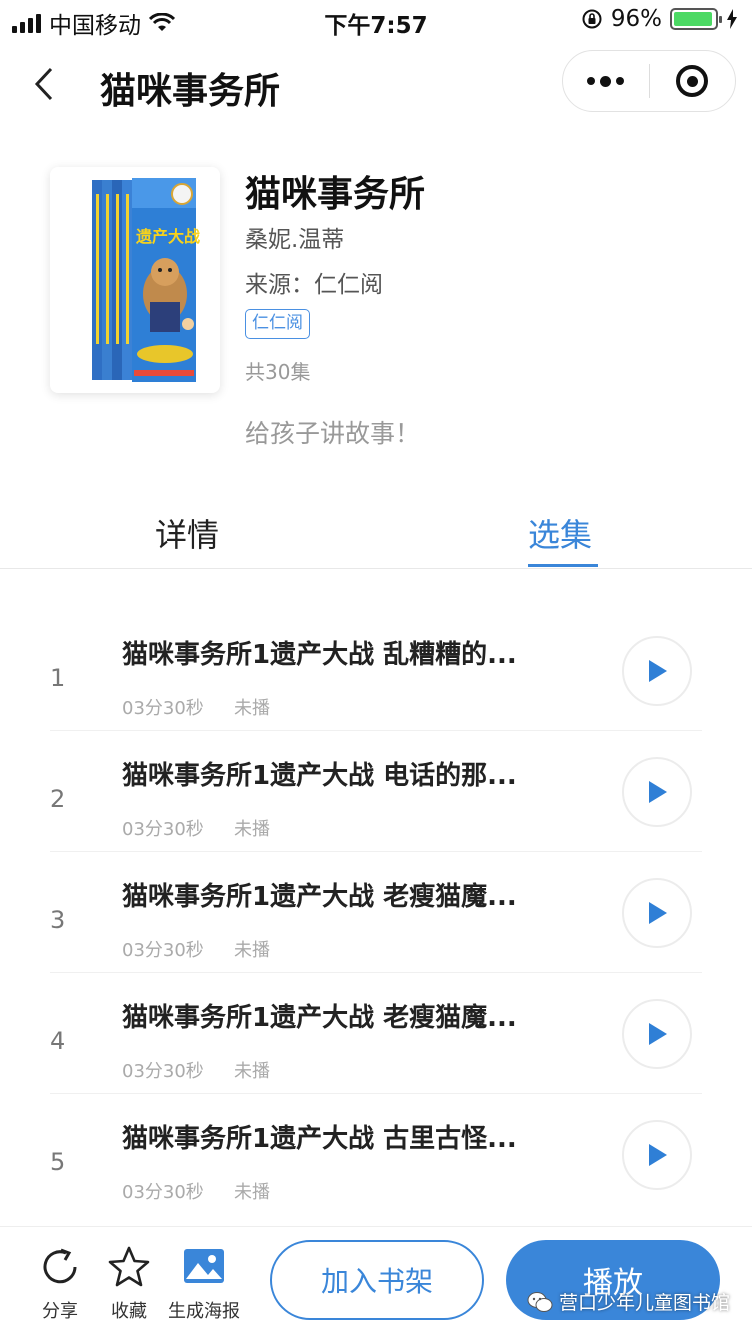 The height and width of the screenshot is (1334, 752). What do you see at coordinates (167, 236) in the screenshot?
I see `cover-title: 遗产大战` at bounding box center [167, 236].